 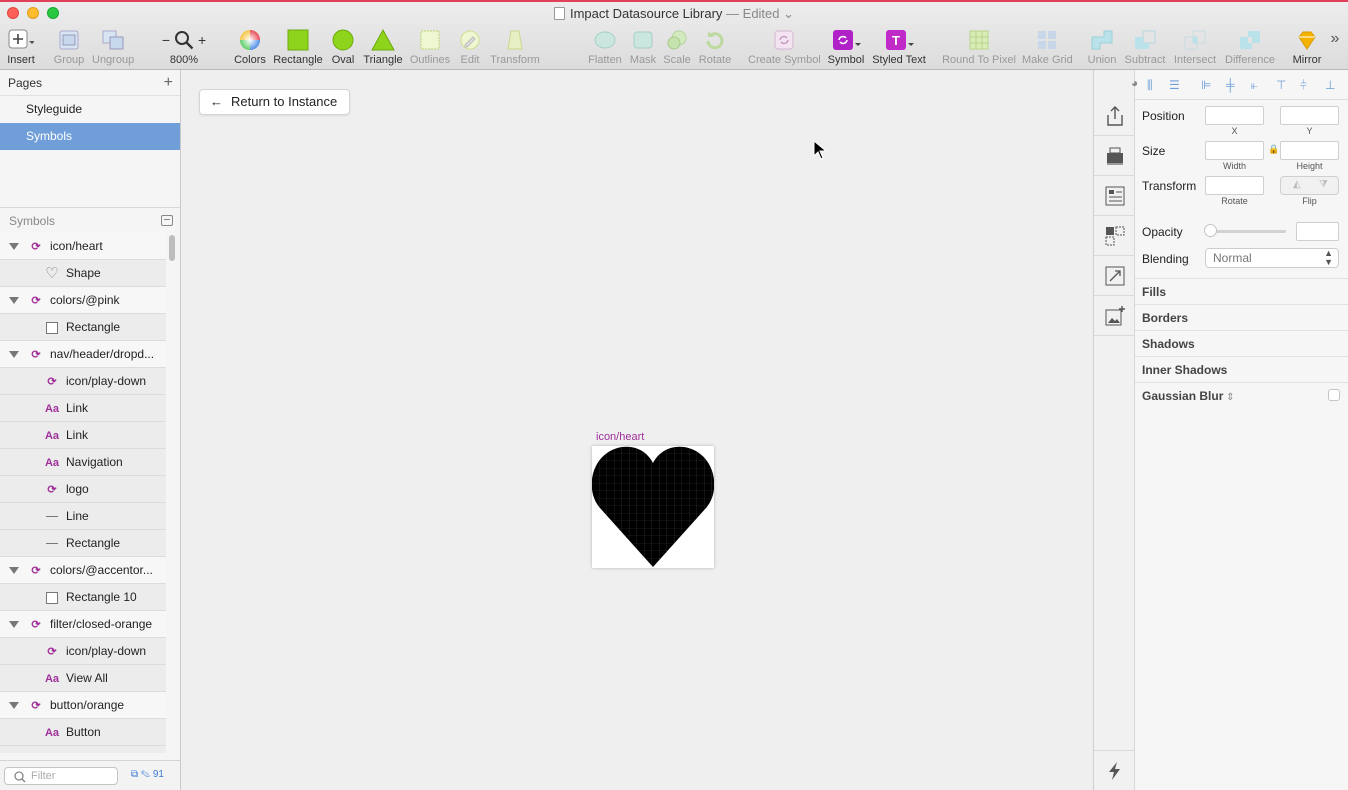 I want to click on export-button, so click(x=1114, y=116).